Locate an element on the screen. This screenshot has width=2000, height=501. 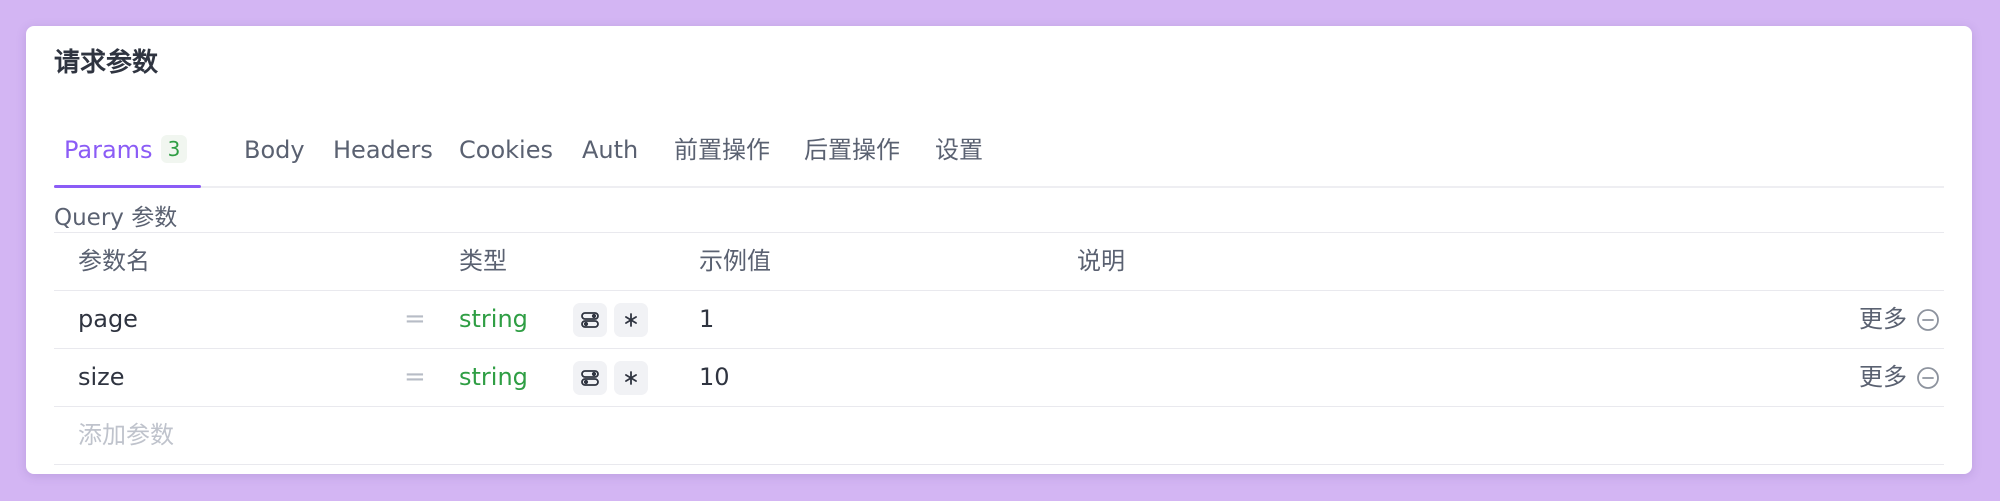
tab-body: Body is located at coordinates (274, 146).